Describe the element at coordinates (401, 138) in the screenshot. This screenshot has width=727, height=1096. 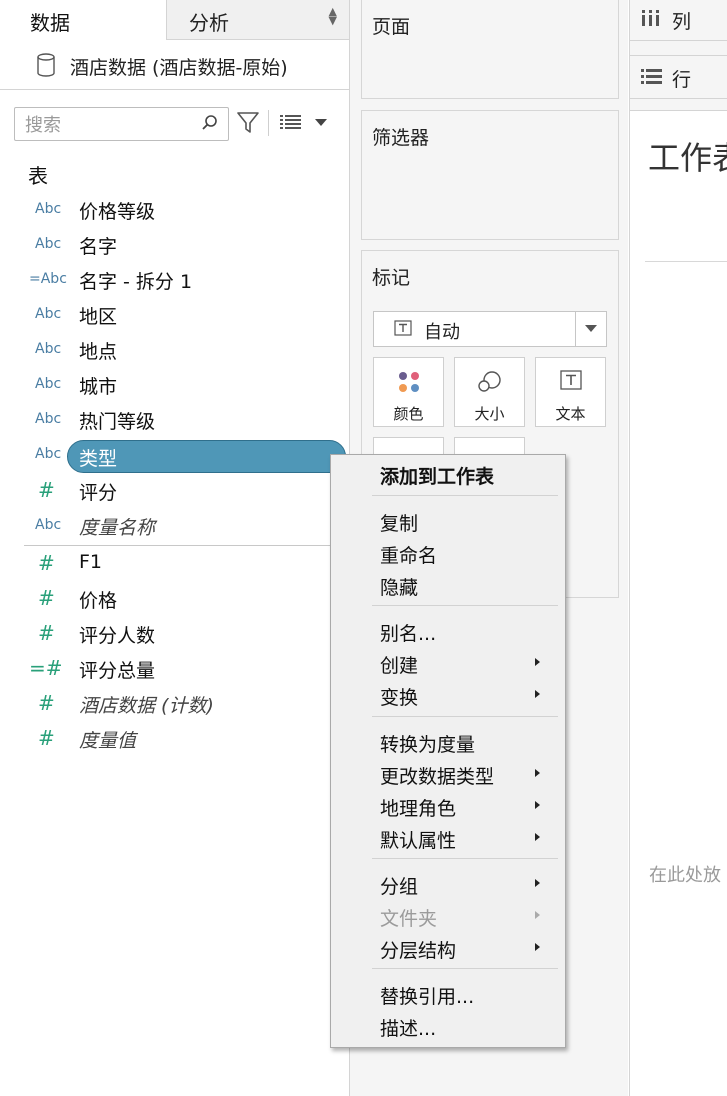
I see `filters-shelf-title: 筛选器` at that location.